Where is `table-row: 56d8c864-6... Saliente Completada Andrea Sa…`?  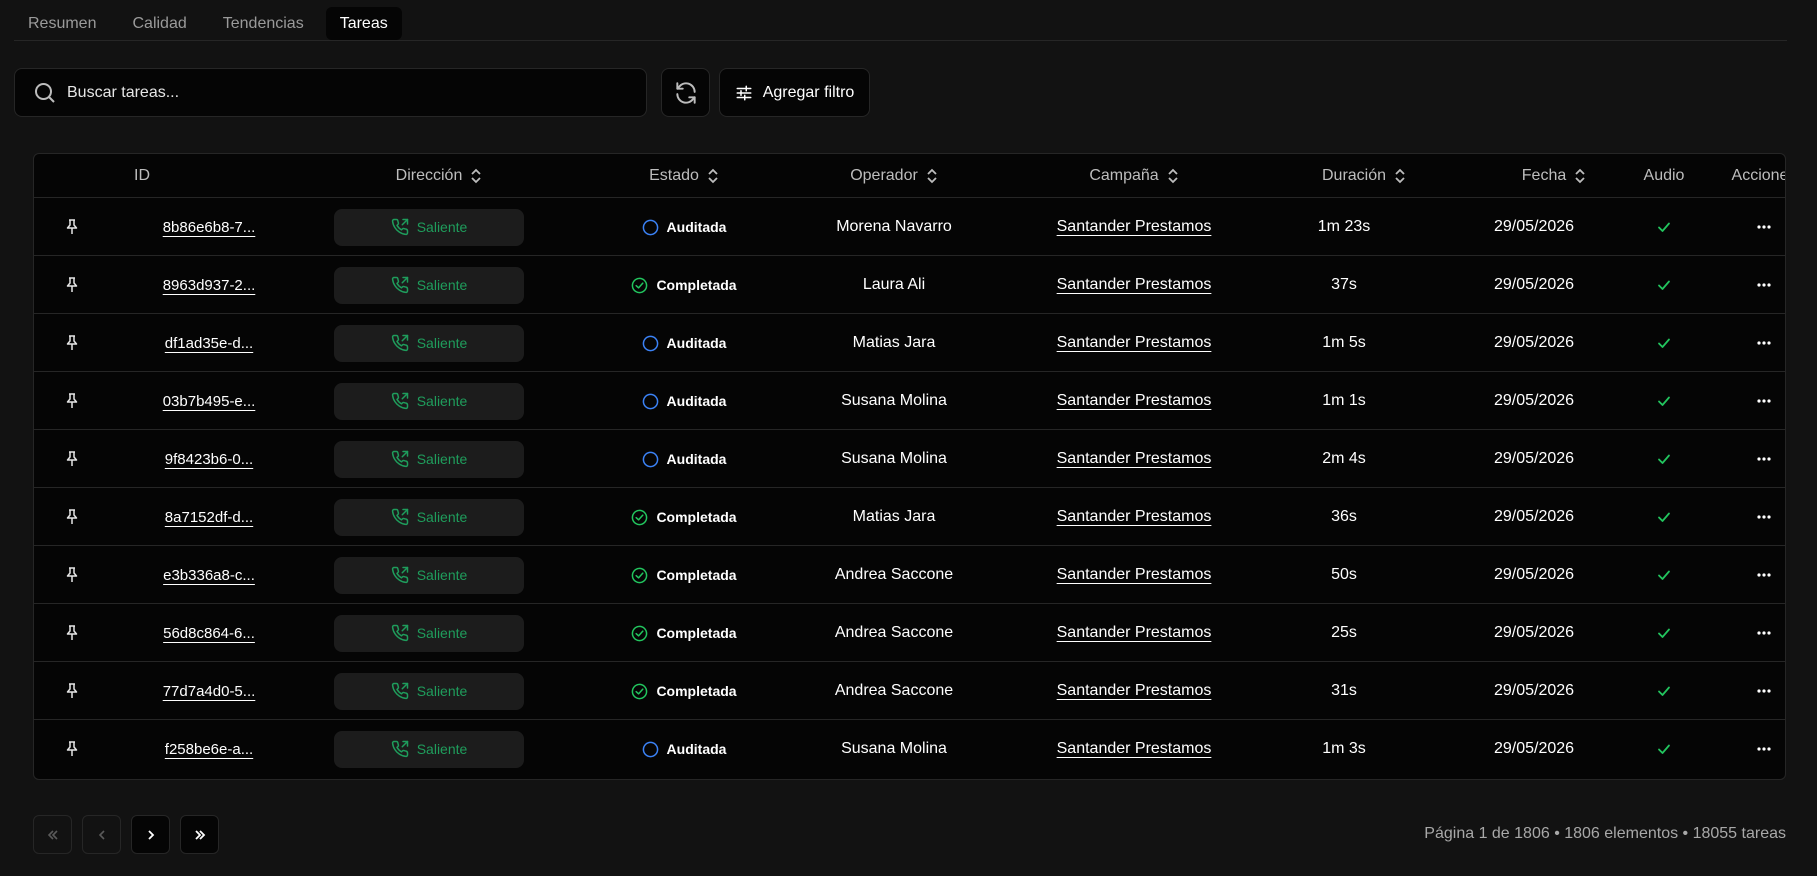
table-row: 56d8c864-6... Saliente Completada Andrea Sa… is located at coordinates (909, 633).